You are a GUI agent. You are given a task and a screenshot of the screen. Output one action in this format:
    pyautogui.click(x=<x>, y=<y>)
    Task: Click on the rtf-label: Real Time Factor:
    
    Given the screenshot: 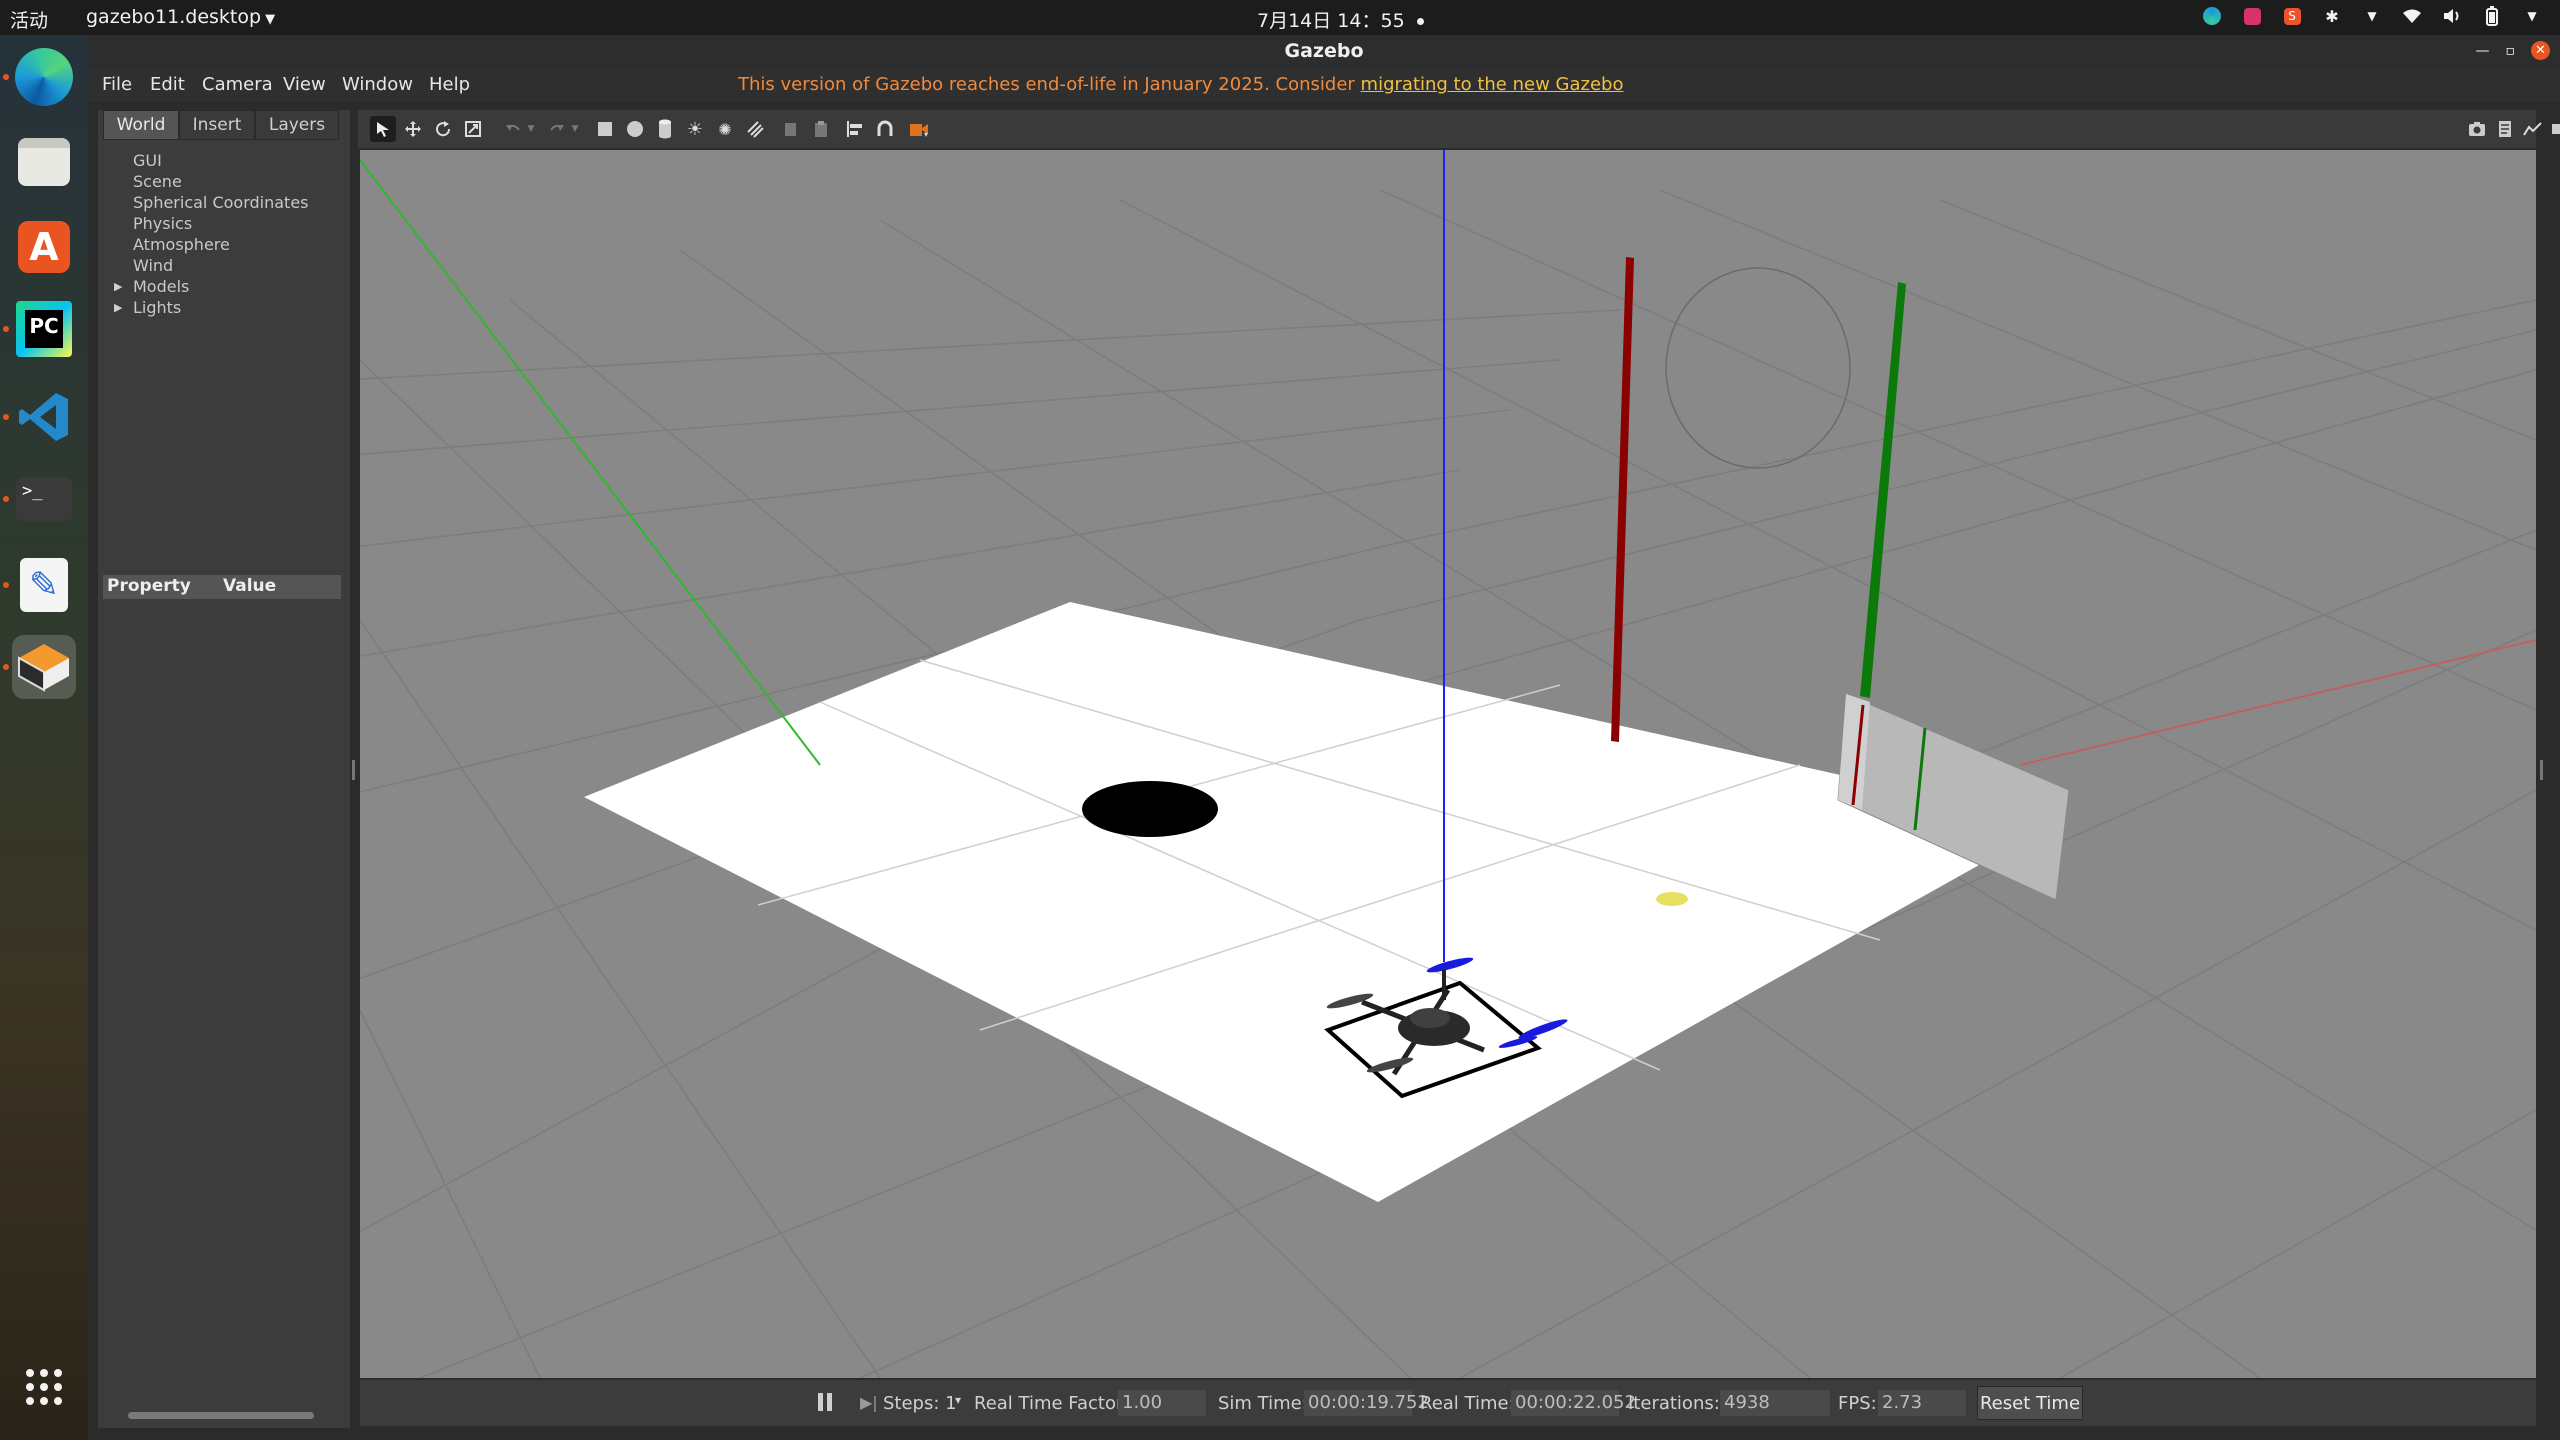 What is the action you would take?
    pyautogui.click(x=1052, y=1403)
    